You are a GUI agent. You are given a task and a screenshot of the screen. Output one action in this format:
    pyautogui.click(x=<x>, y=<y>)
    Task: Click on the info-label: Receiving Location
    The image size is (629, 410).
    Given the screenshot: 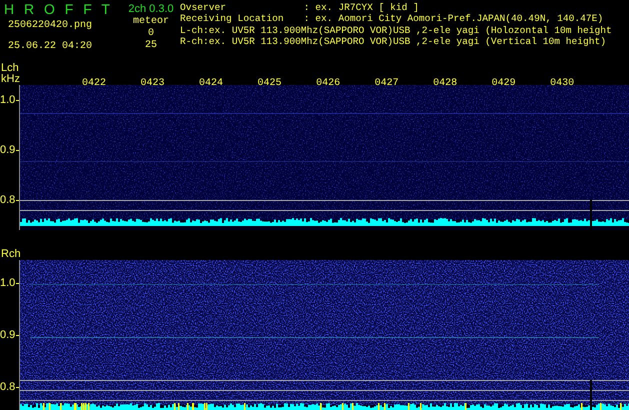 What is the action you would take?
    pyautogui.click(x=232, y=19)
    